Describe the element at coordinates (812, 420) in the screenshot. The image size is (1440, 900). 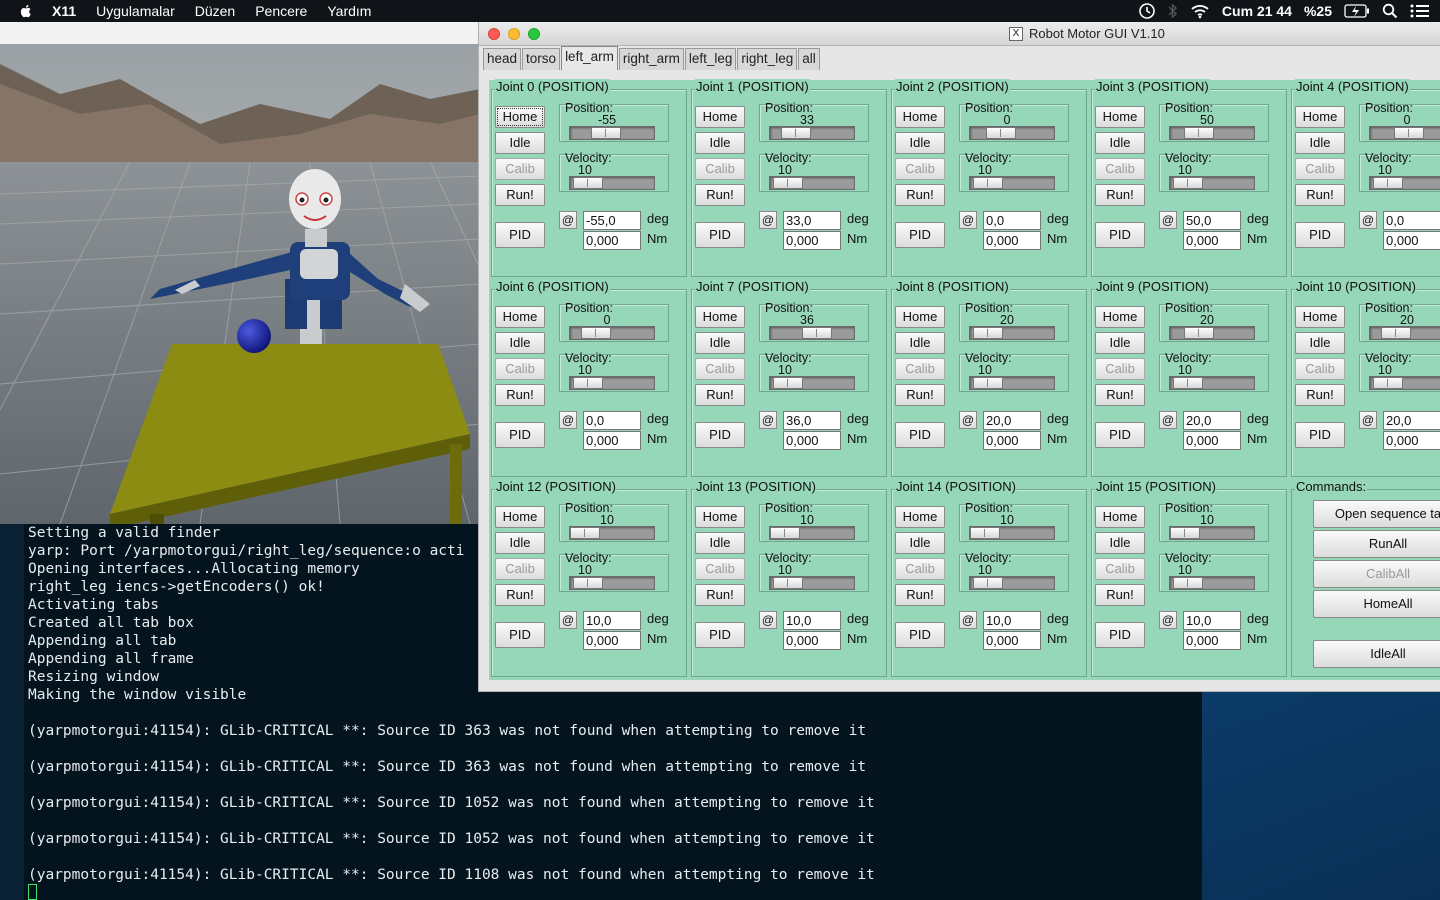
I see `position-entry: 36,0` at that location.